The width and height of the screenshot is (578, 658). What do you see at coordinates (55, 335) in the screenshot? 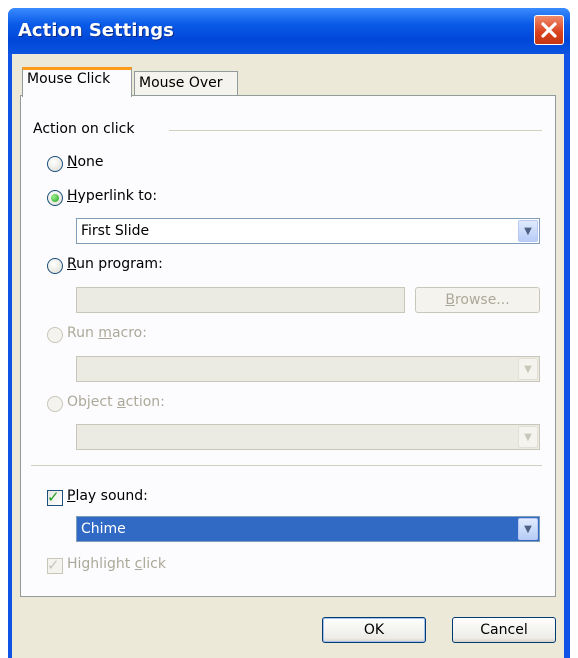
I see `radio-run-macro` at bounding box center [55, 335].